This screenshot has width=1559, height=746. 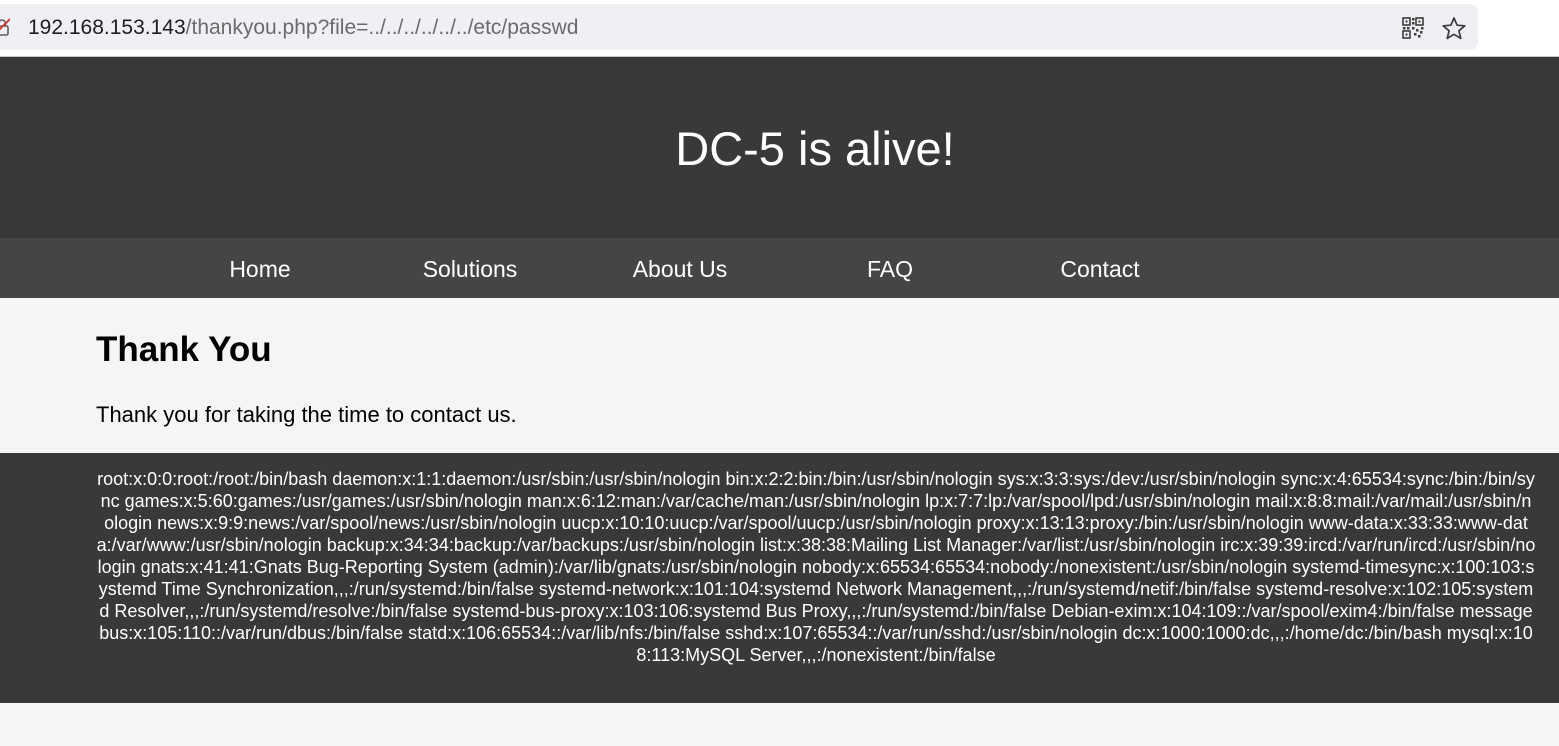 I want to click on page-title: Thank You, so click(x=184, y=349).